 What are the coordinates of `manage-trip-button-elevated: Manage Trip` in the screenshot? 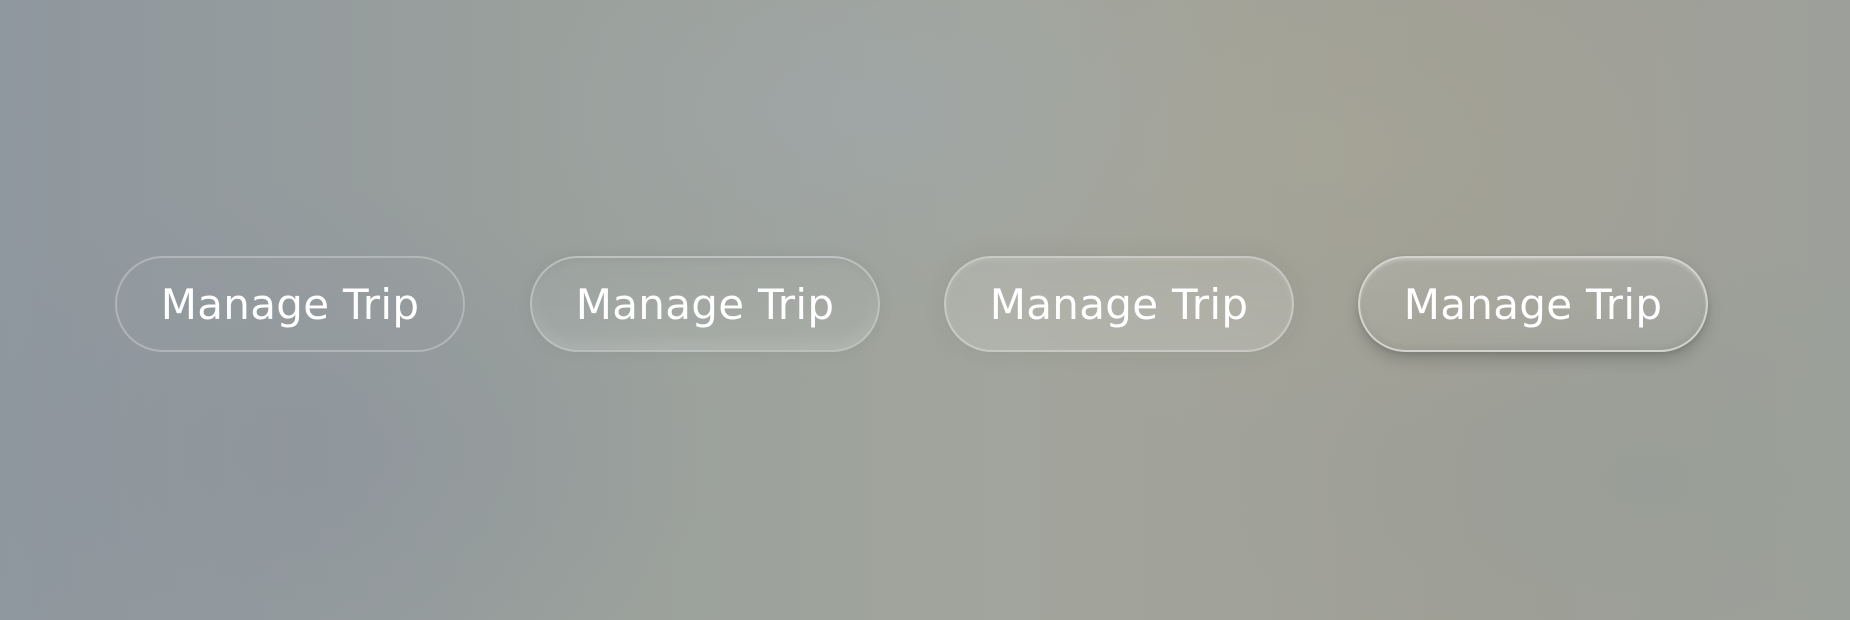 It's located at (1533, 304).